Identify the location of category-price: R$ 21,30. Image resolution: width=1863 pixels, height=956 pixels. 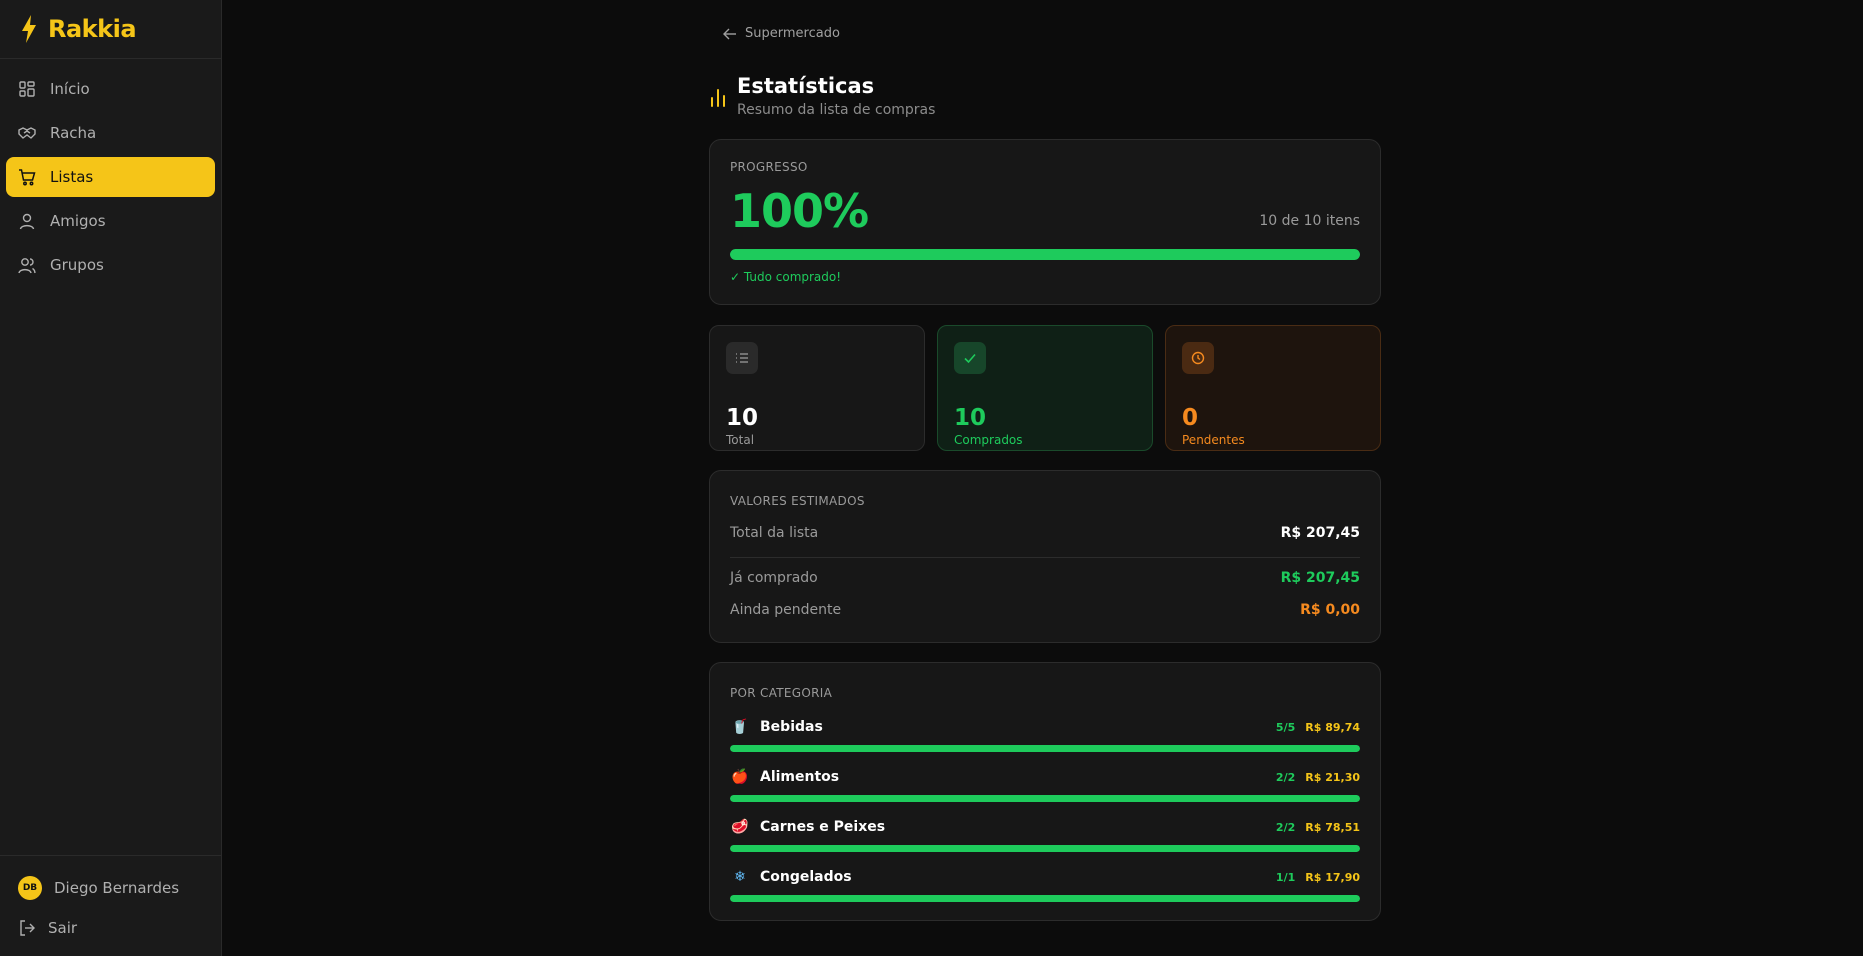
(1332, 777).